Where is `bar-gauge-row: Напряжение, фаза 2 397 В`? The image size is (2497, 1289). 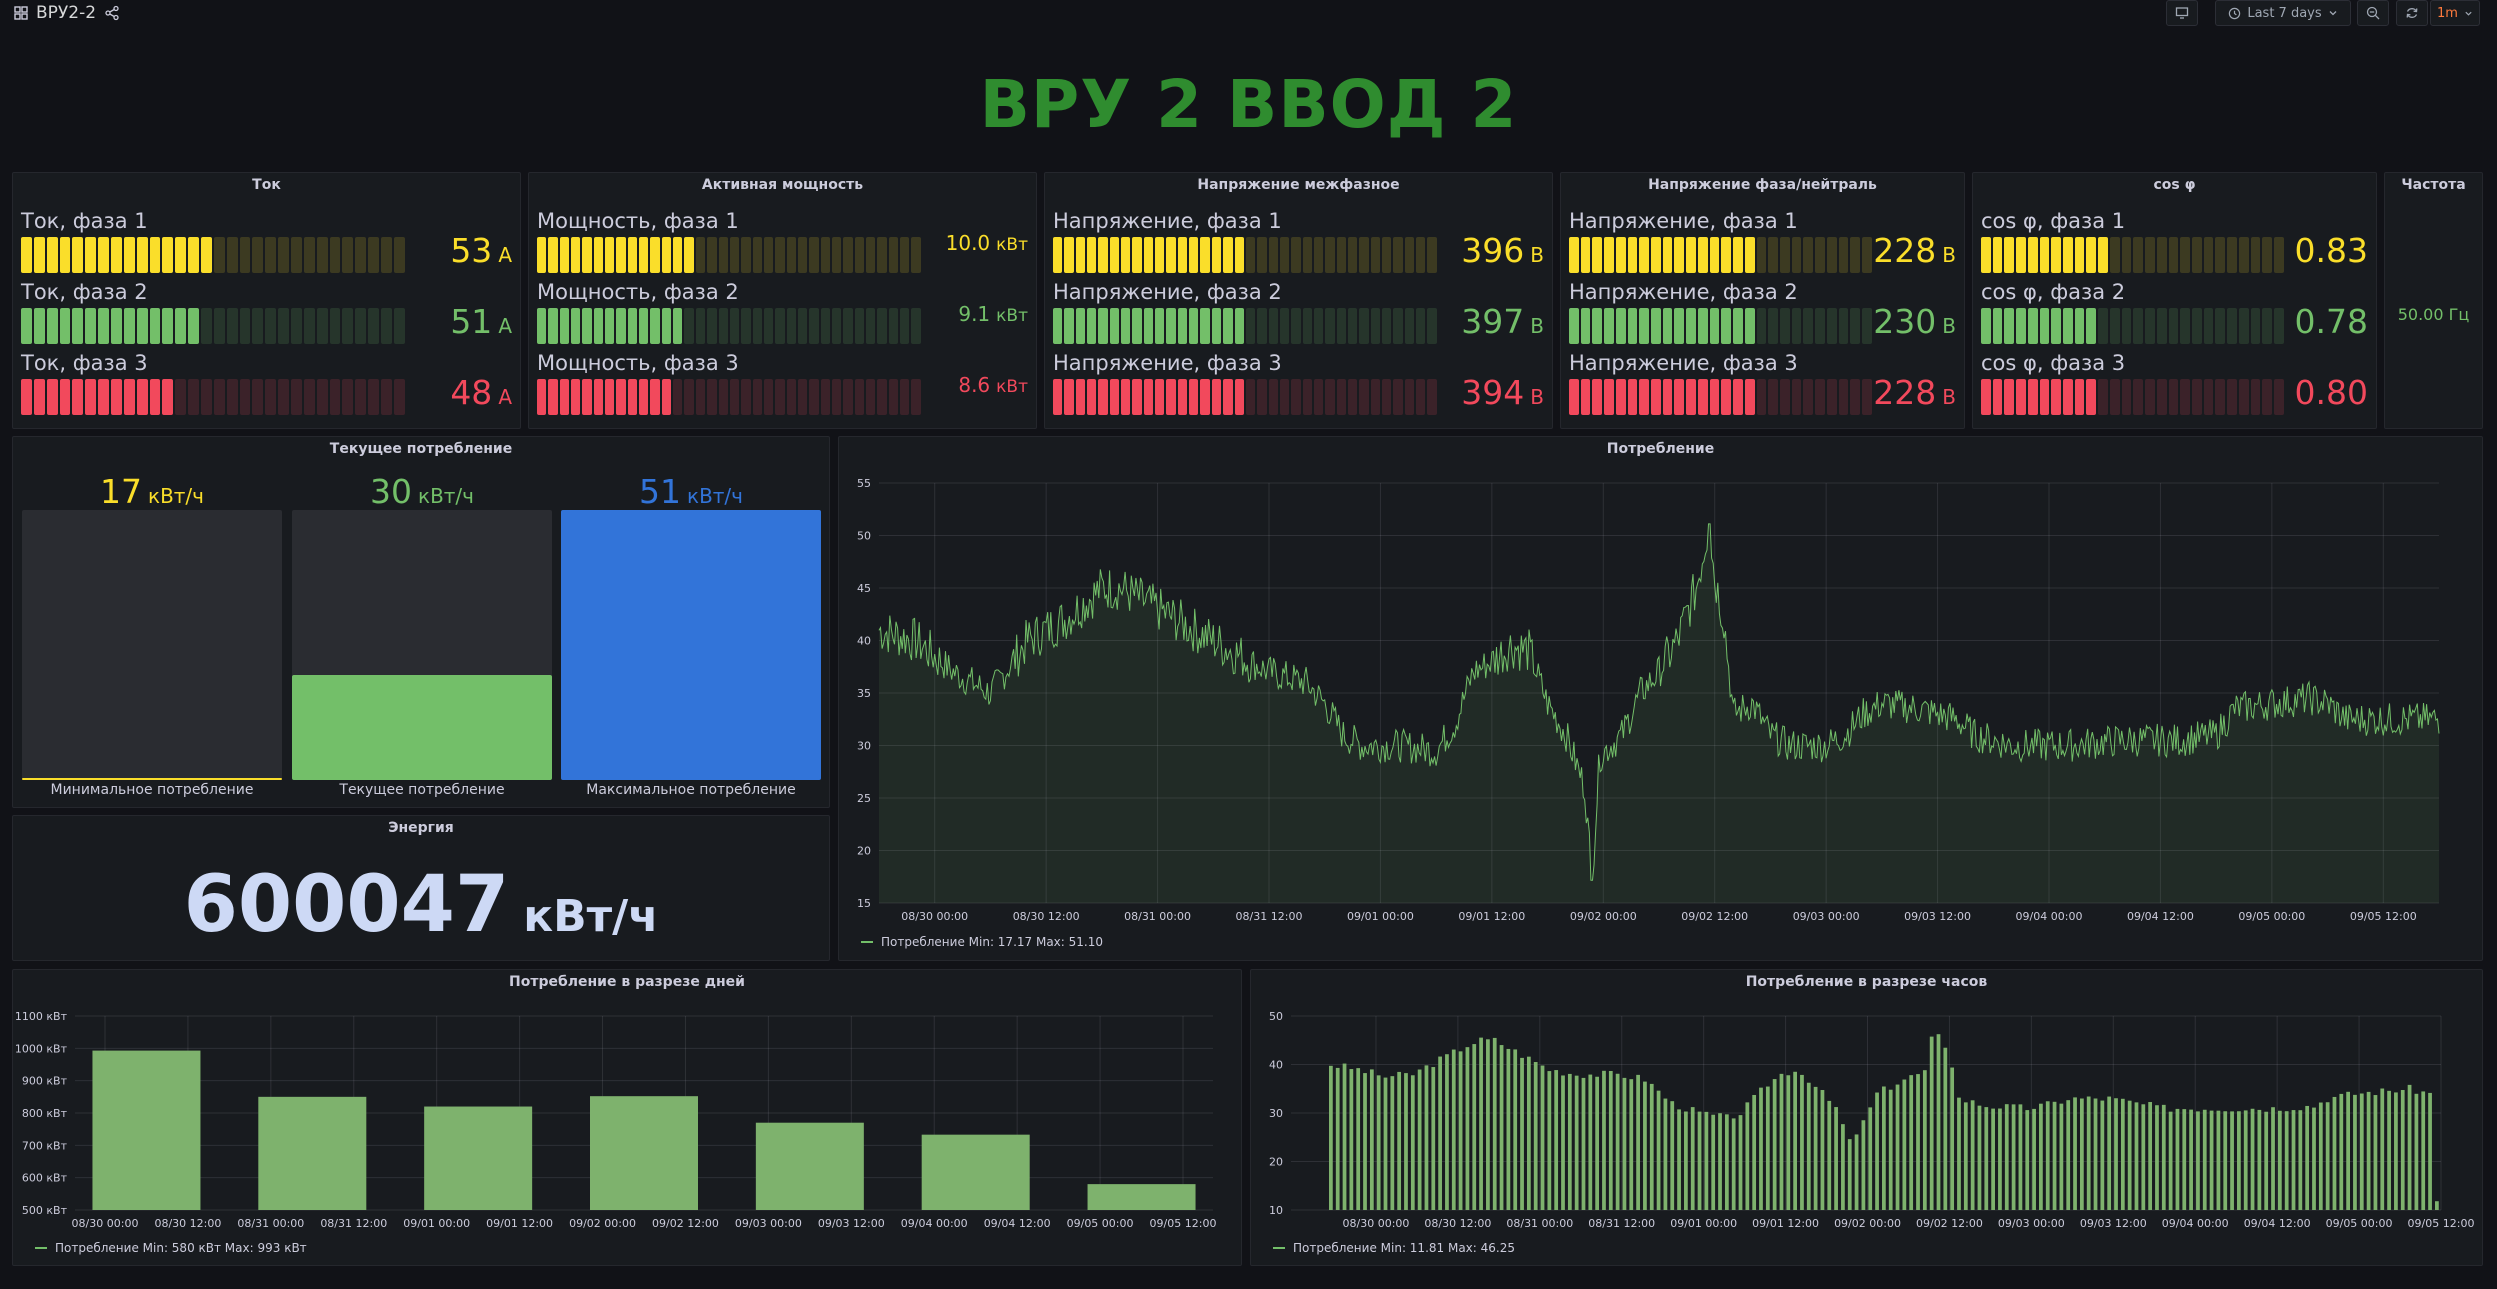
bar-gauge-row: Напряжение, фаза 2 397 В is located at coordinates (1298, 315).